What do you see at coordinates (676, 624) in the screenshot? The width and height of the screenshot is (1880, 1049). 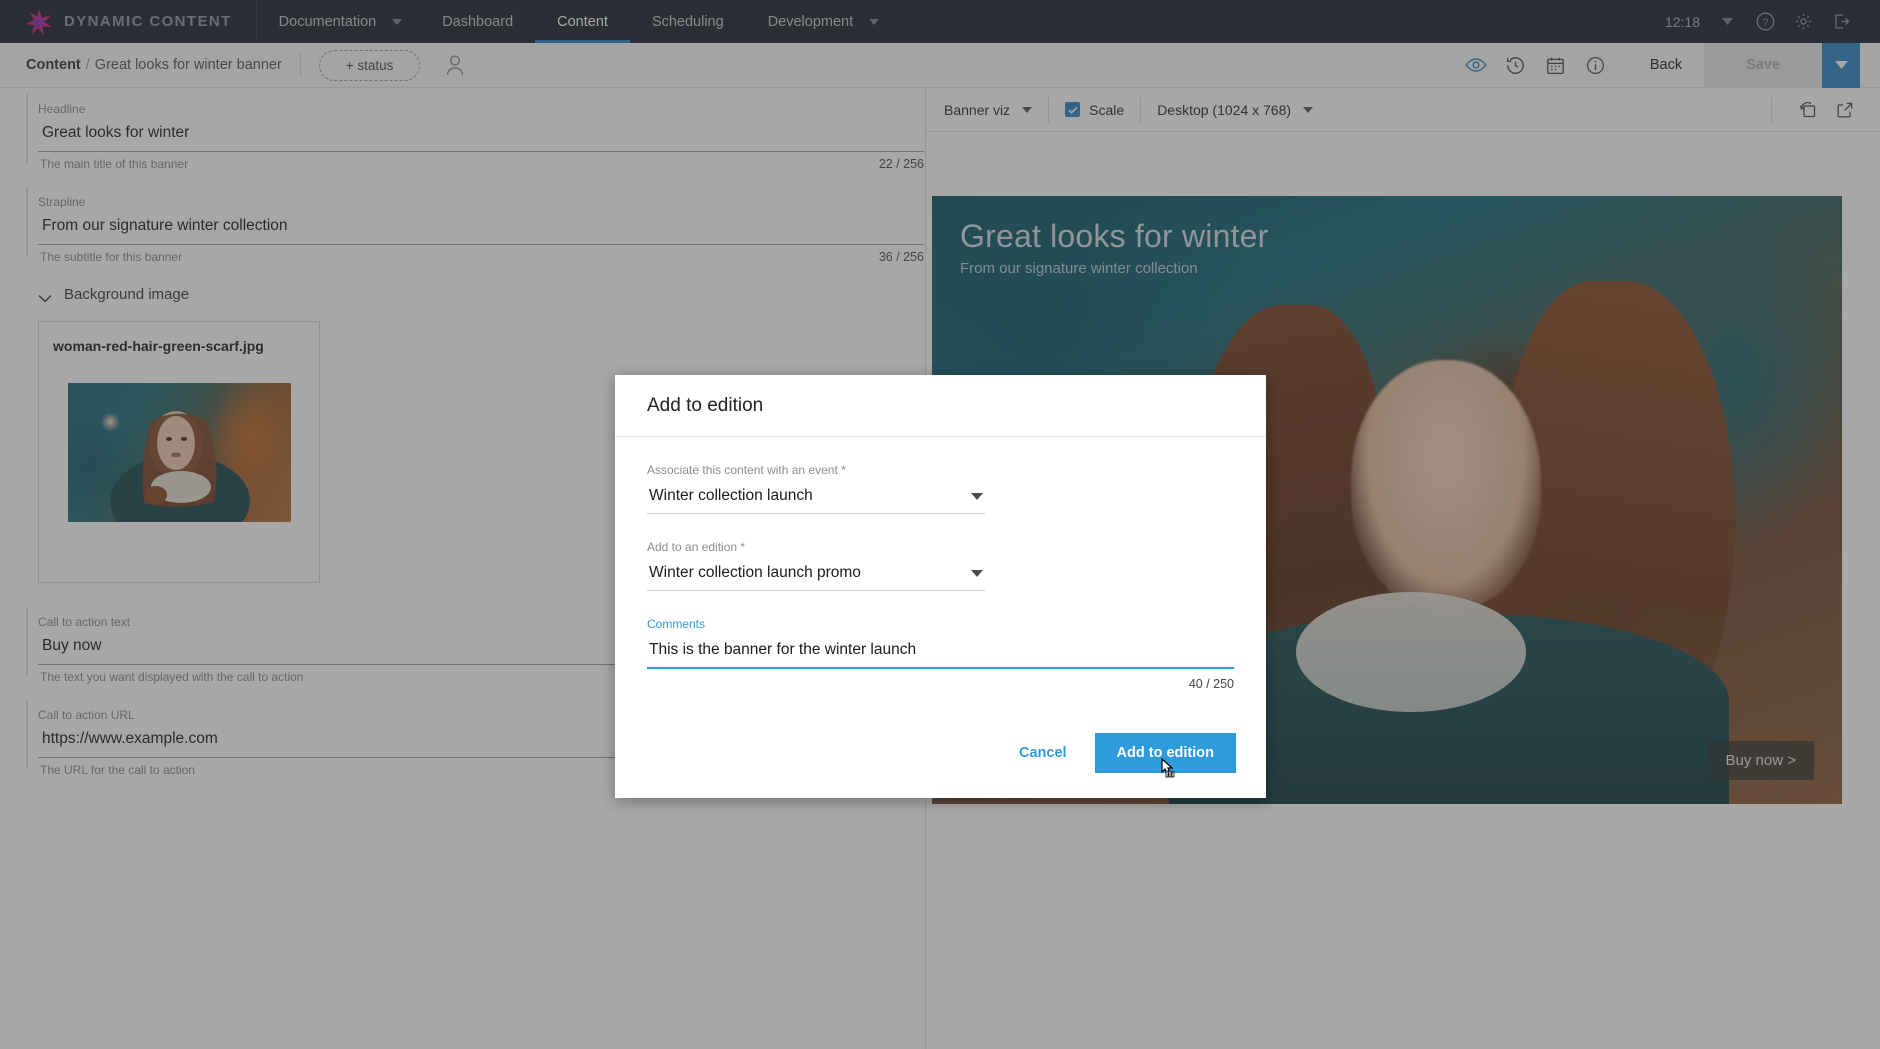 I see `comments-field-label: Comments` at bounding box center [676, 624].